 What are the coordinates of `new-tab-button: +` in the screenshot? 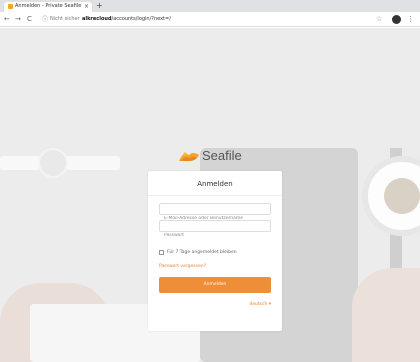 It's located at (99, 6).